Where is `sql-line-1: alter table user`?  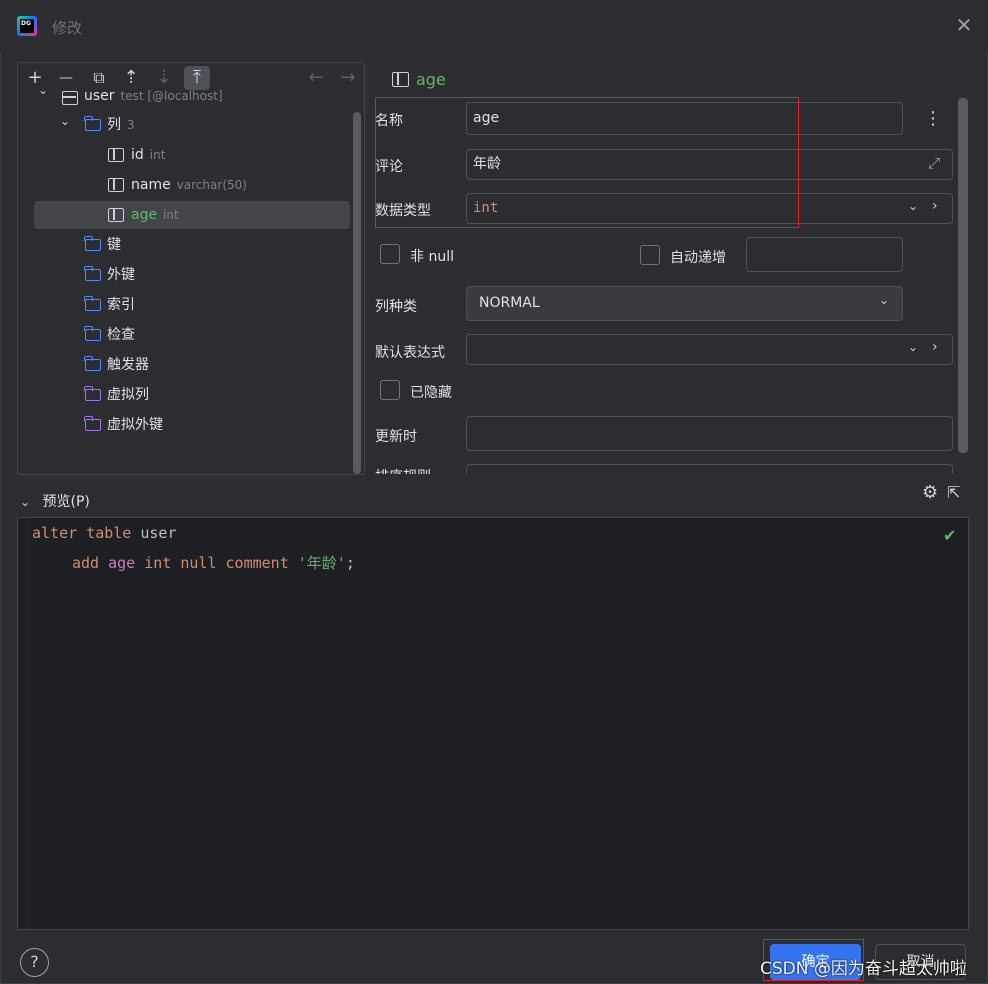 sql-line-1: alter table user is located at coordinates (104, 533).